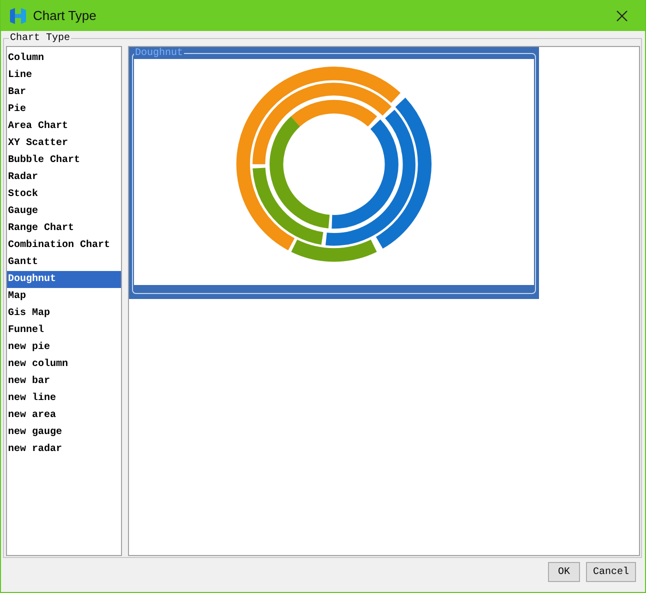 This screenshot has height=593, width=646. I want to click on window-title: Chart Type, so click(65, 15).